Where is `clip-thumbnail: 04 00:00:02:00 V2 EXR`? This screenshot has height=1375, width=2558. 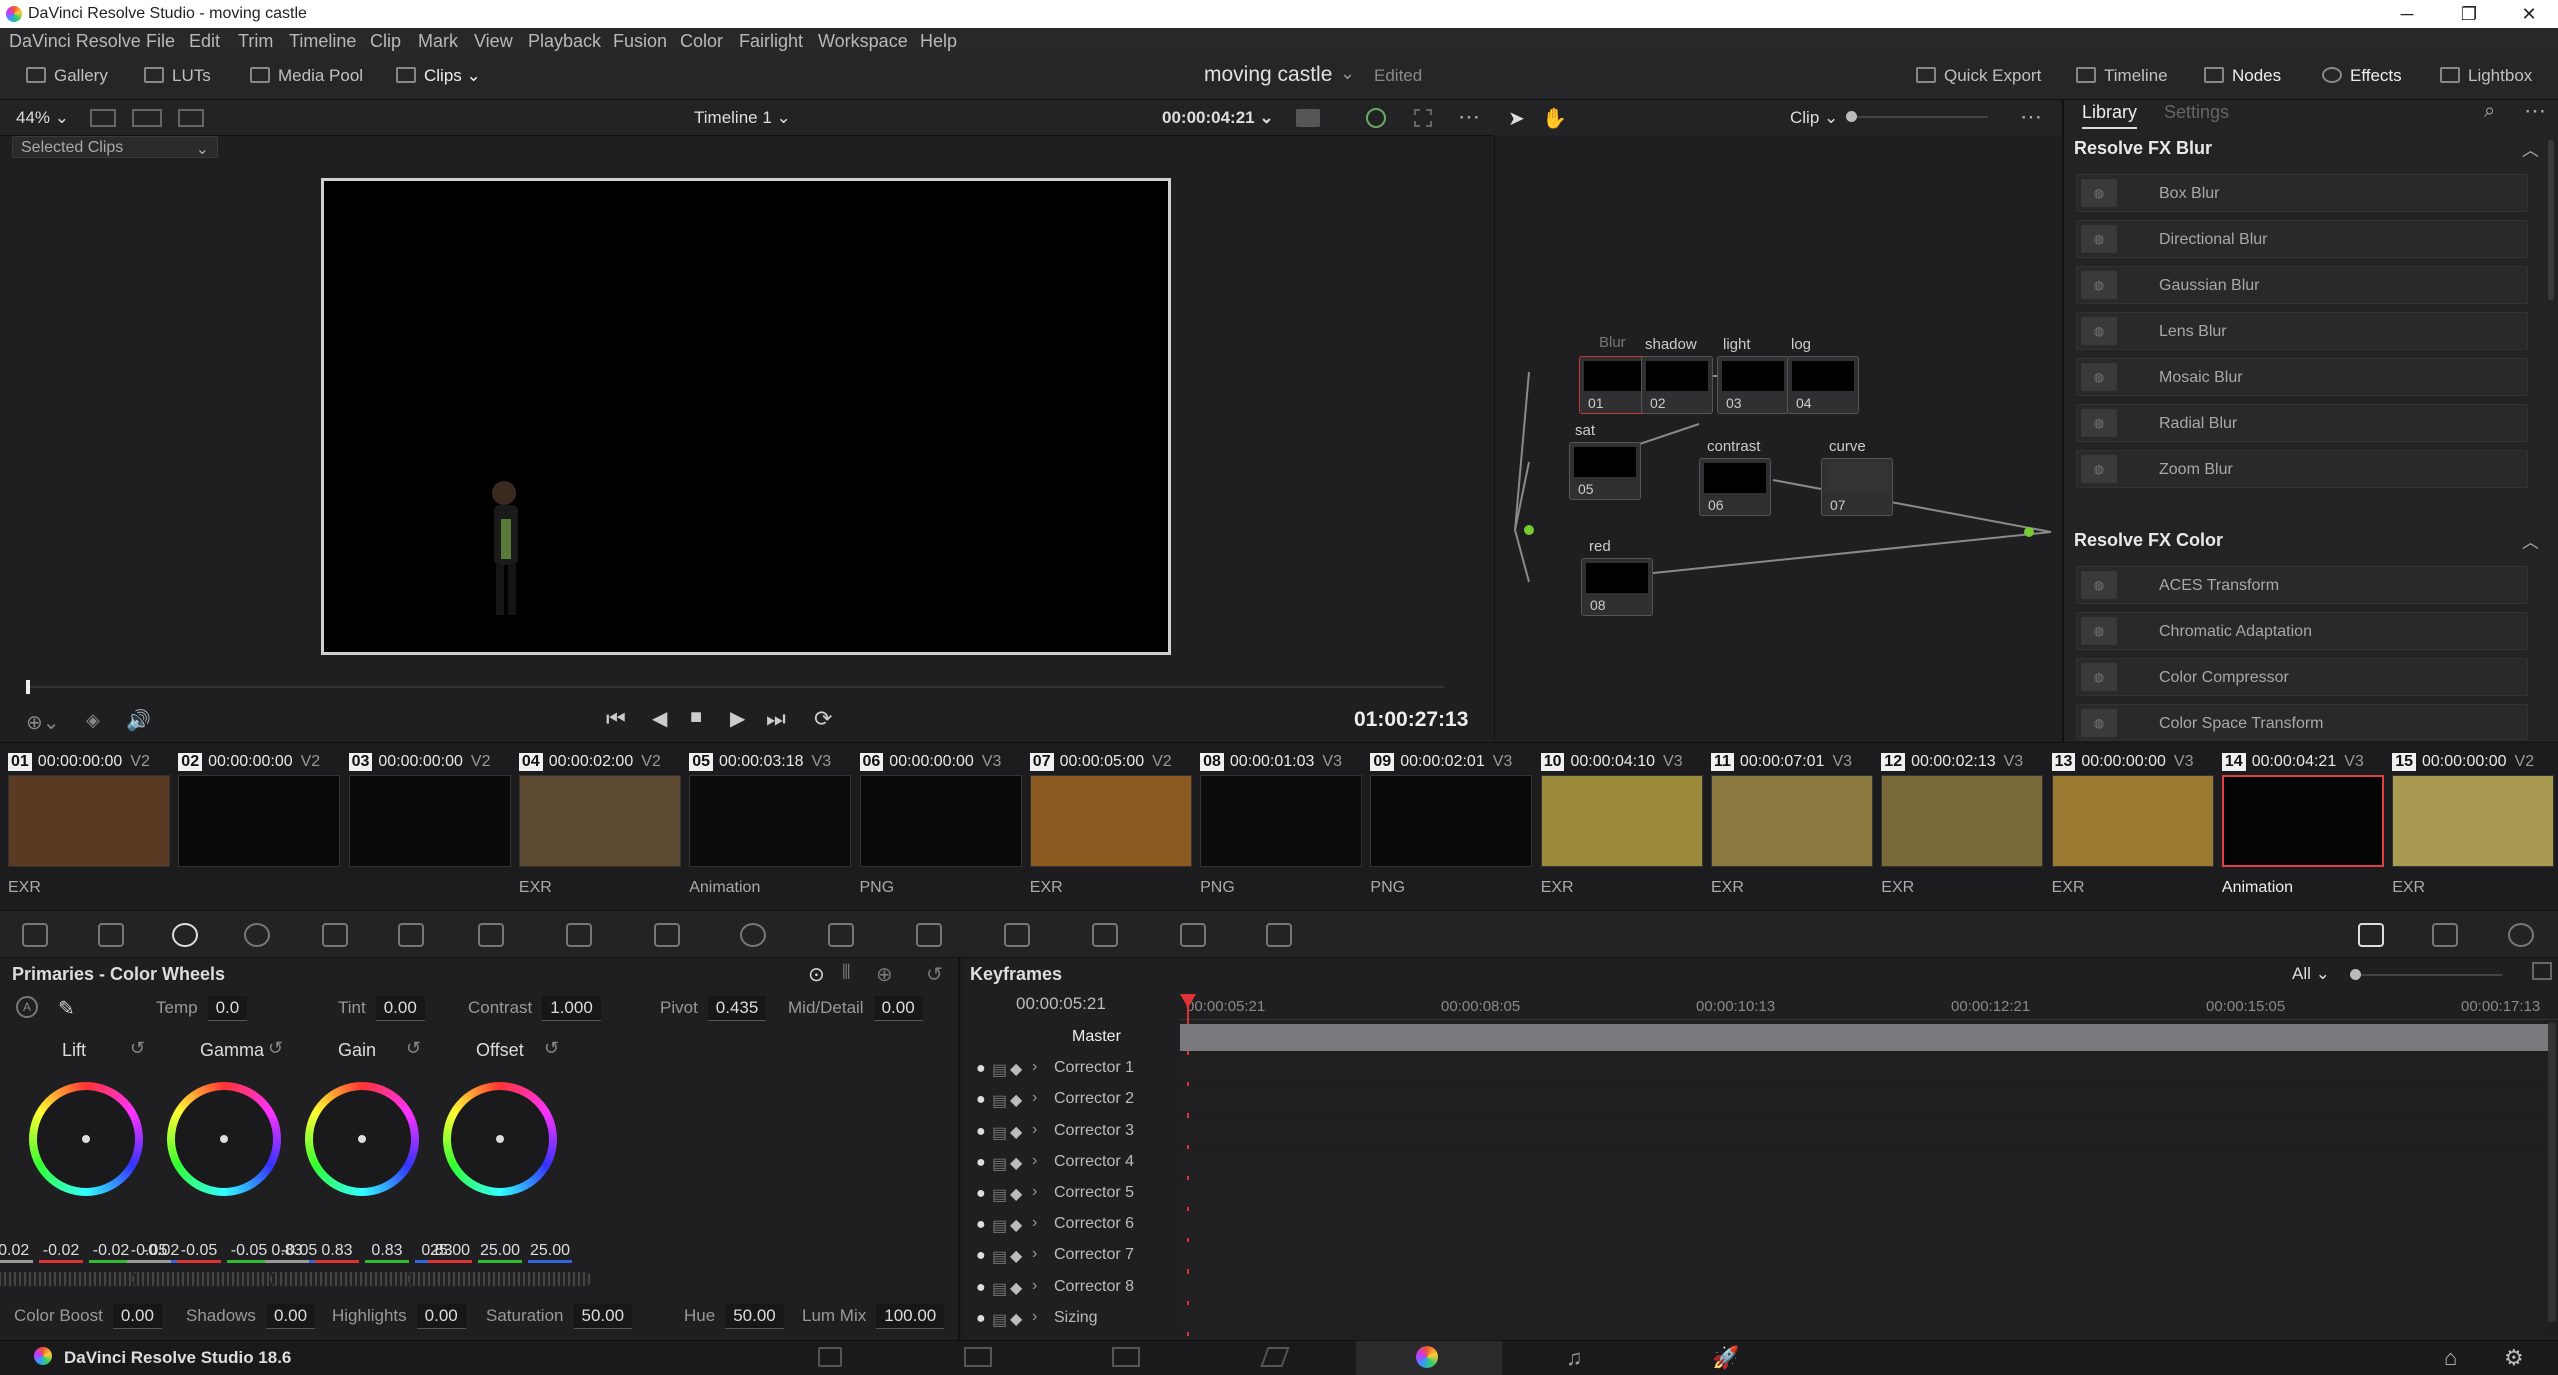 clip-thumbnail: 04 00:00:02:00 V2 EXR is located at coordinates (600, 824).